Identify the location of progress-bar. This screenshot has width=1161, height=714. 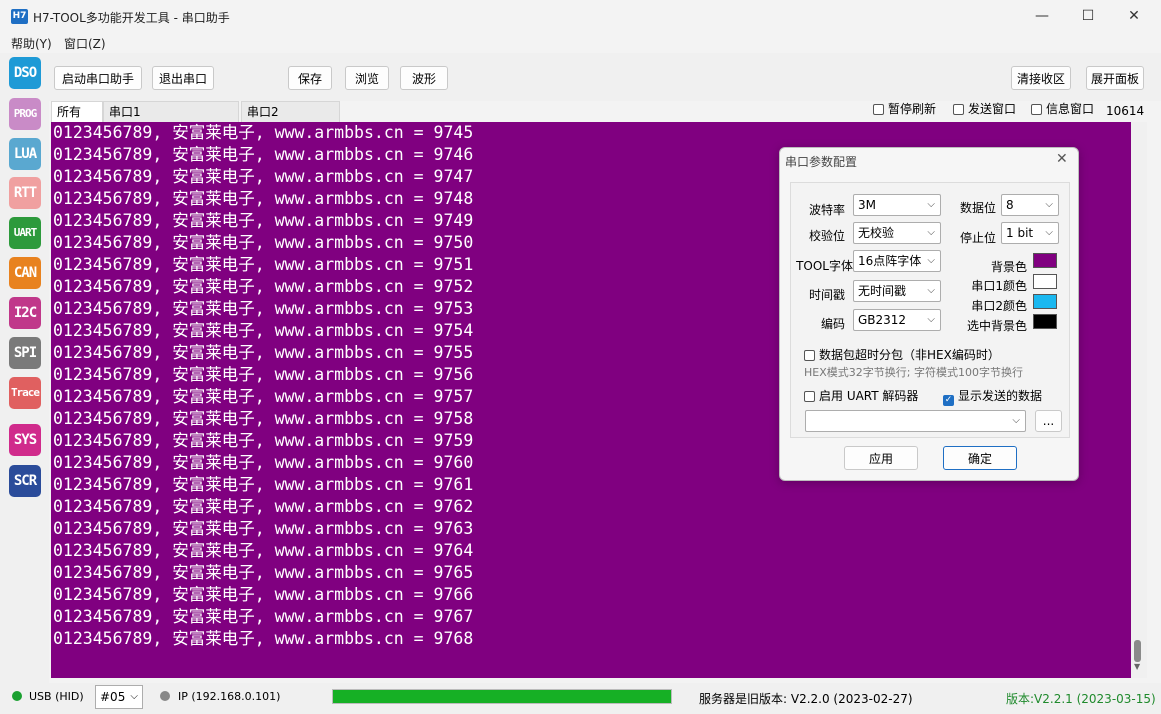
(502, 696).